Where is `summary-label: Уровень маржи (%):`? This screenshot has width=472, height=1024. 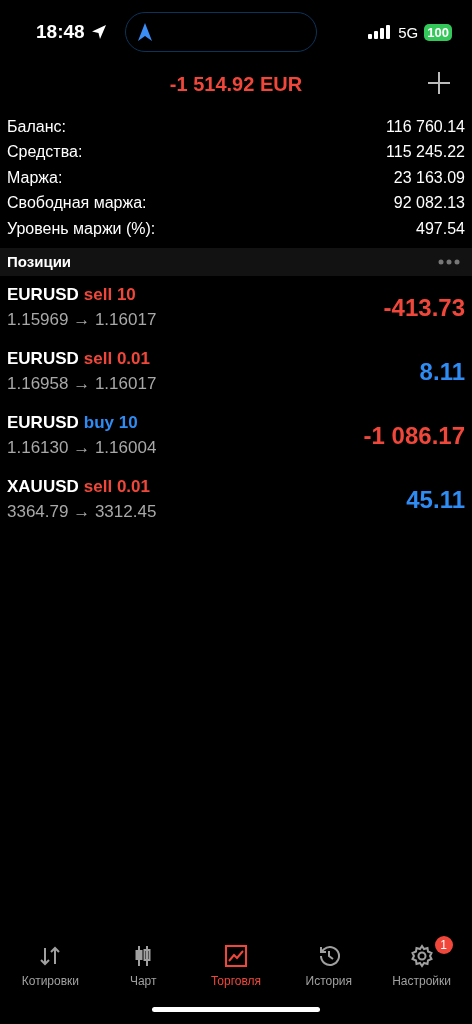
summary-label: Уровень маржи (%): is located at coordinates (81, 228).